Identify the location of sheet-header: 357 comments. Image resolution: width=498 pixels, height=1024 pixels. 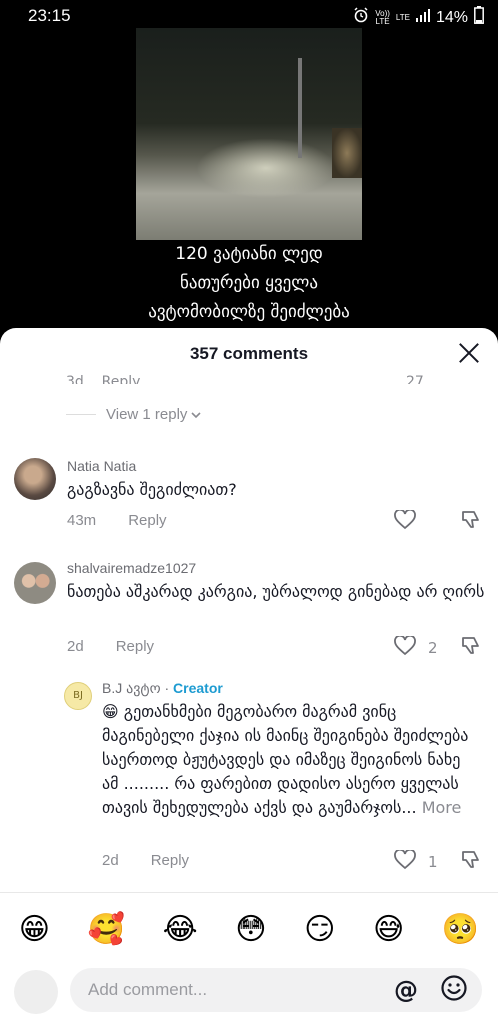
(249, 354).